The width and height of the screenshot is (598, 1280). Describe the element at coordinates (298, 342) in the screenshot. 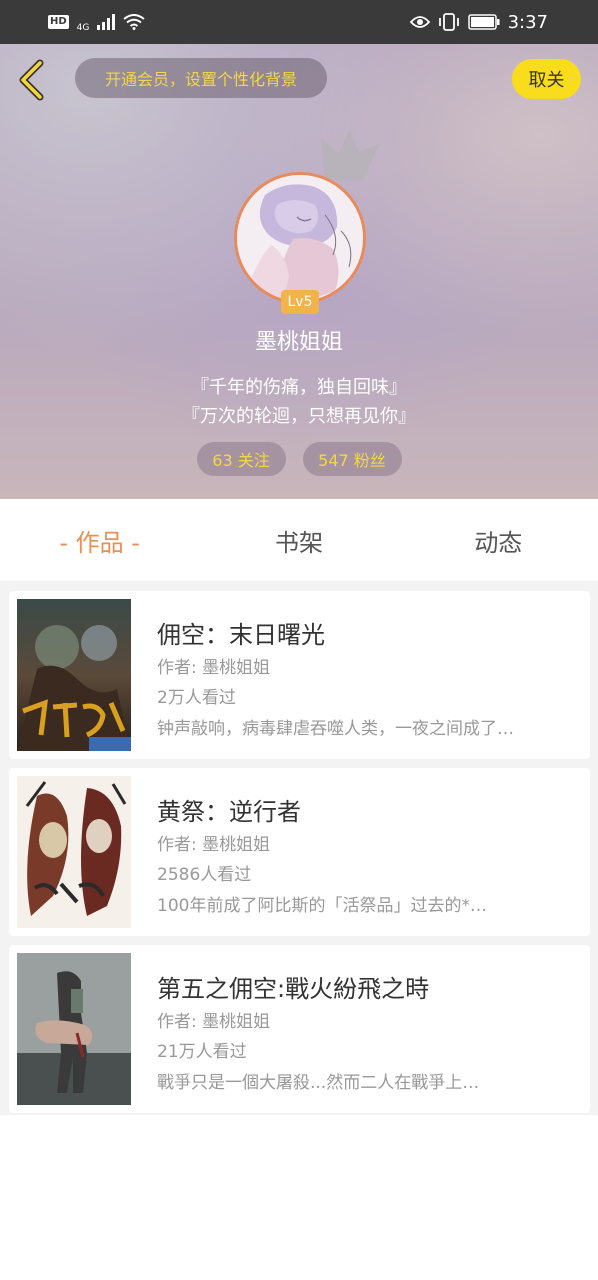

I see `username: 墨桃姐姐` at that location.